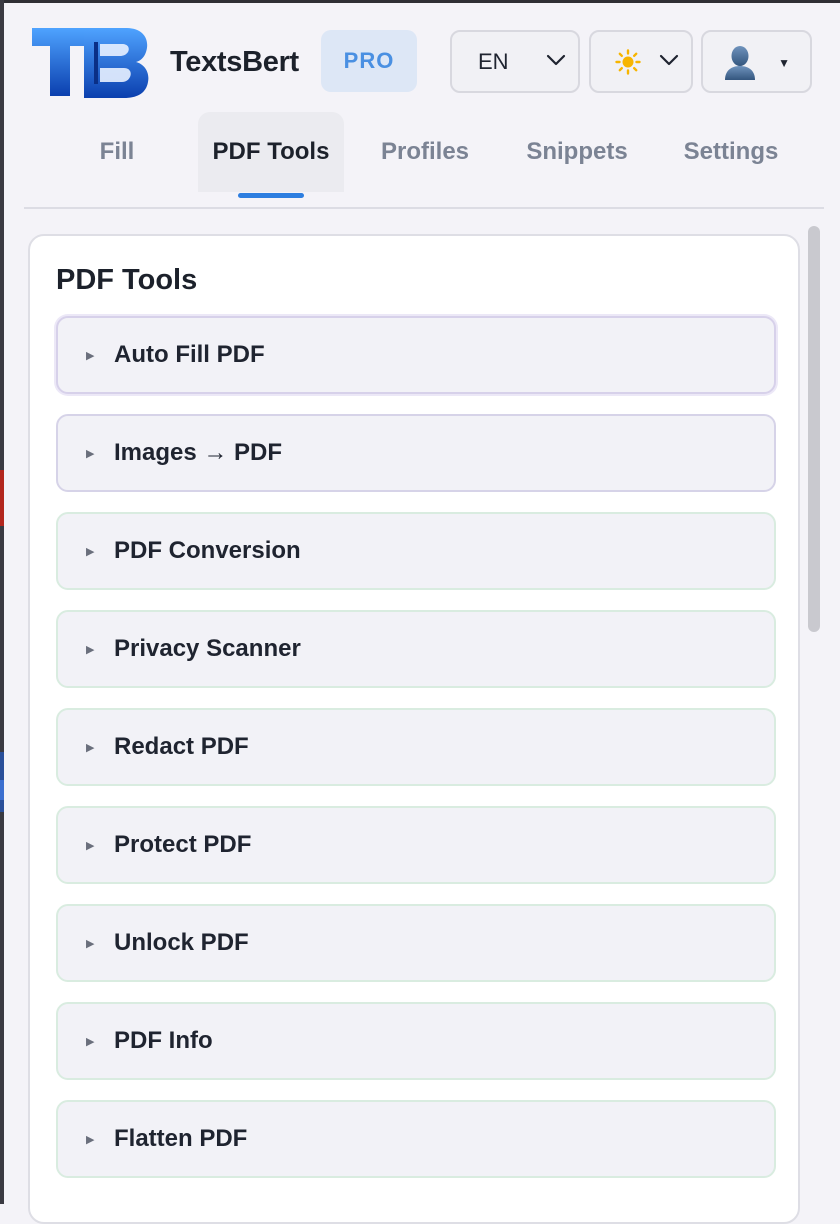  I want to click on user-icon, so click(740, 63).